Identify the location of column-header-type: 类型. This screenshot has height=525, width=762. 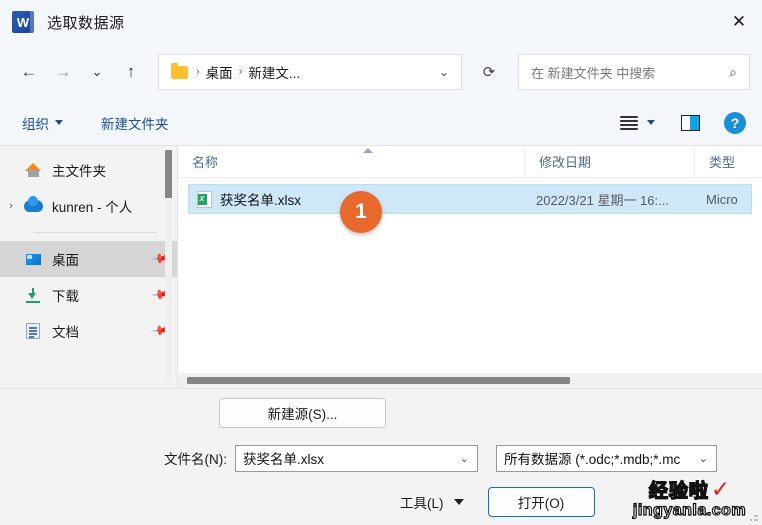
(728, 161).